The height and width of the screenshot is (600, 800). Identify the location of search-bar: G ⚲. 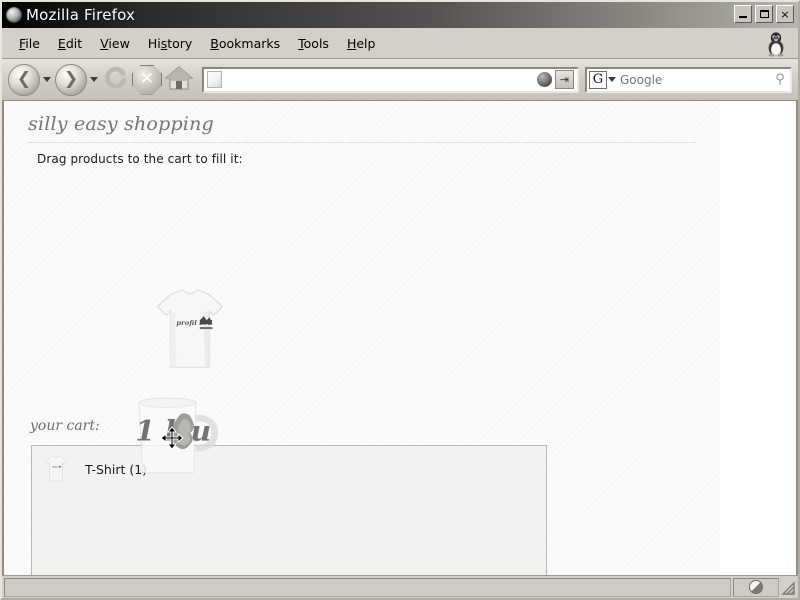
(688, 79).